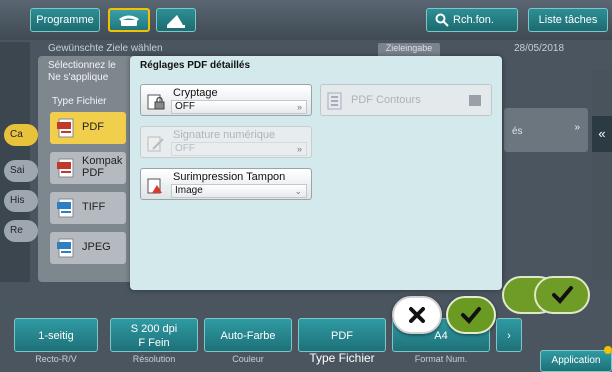 The image size is (612, 372). What do you see at coordinates (154, 343) in the screenshot?
I see `resolution-value-2: F Fein` at bounding box center [154, 343].